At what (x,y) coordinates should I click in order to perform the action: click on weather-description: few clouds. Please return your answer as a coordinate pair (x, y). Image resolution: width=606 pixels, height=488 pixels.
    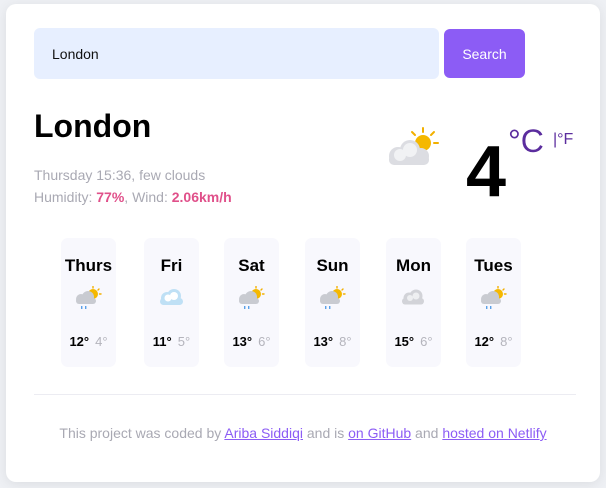
    Looking at the image, I should click on (172, 175).